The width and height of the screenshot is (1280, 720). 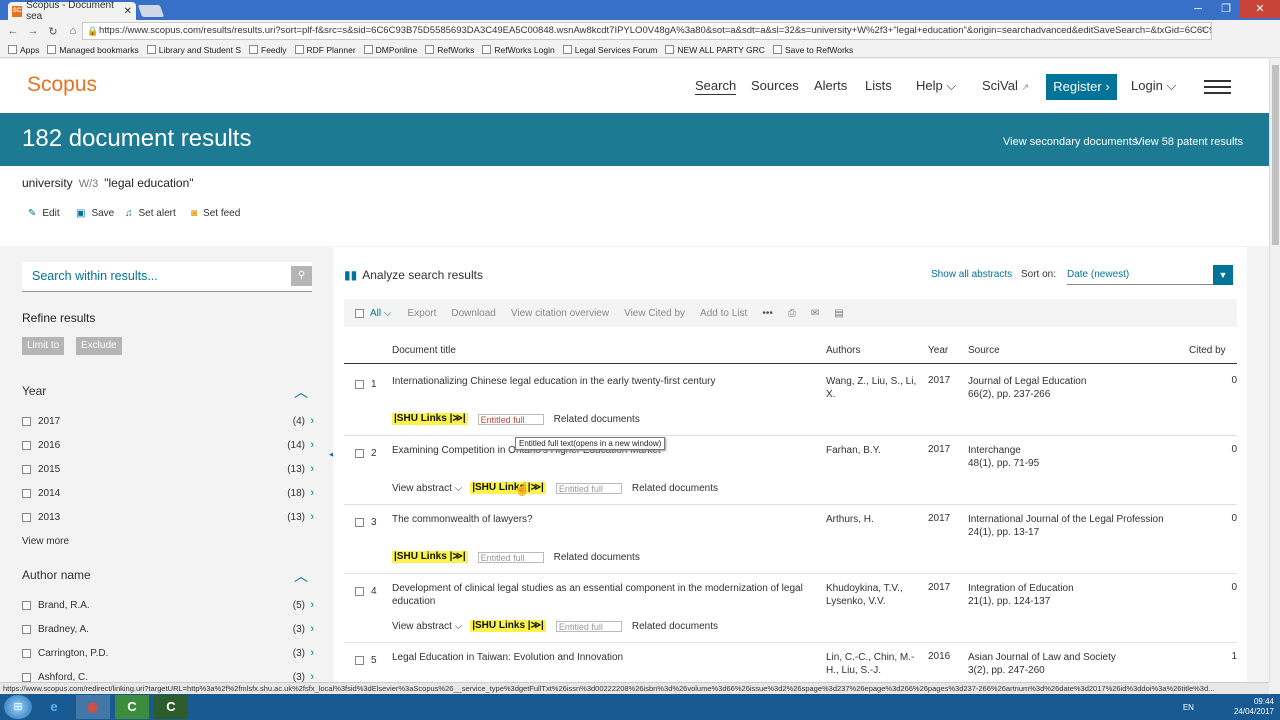 I want to click on authors-link: Lin, C.-C., Chin, M.-H., Liu, S.-J., so click(x=872, y=664).